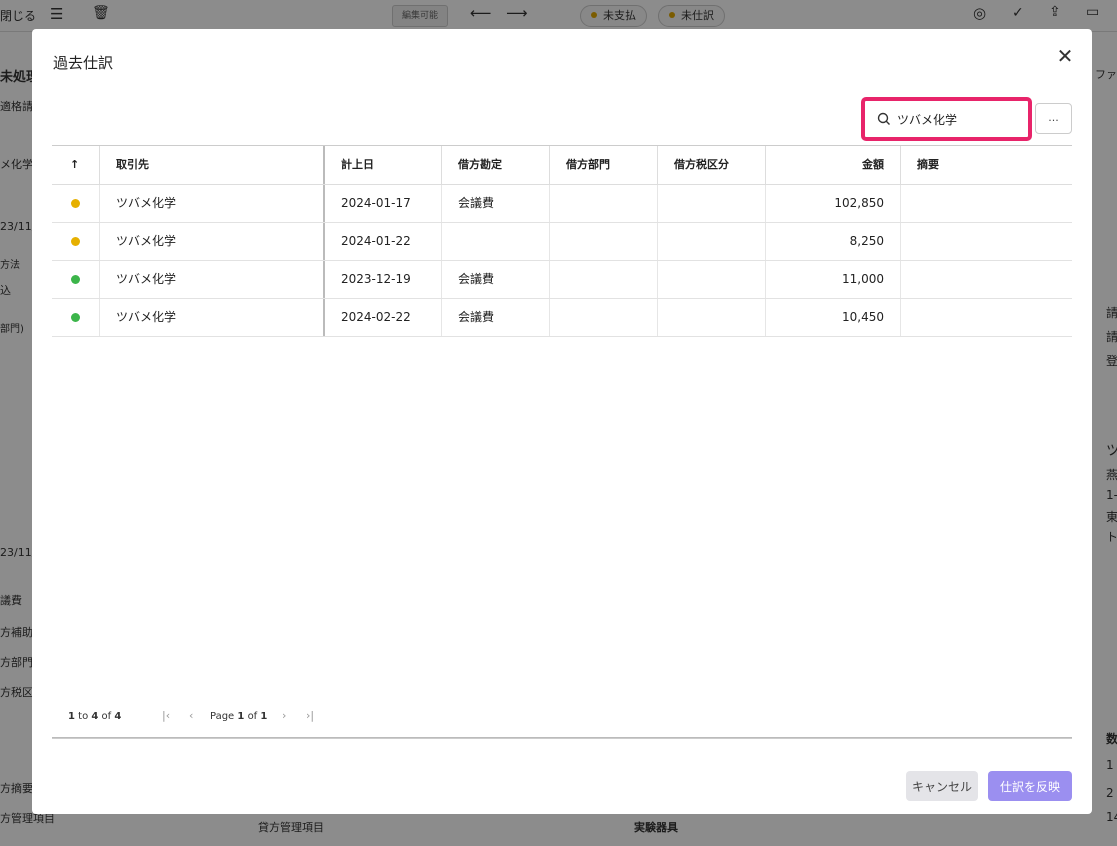 This screenshot has height=846, width=1117. I want to click on cell-account, so click(495, 241).